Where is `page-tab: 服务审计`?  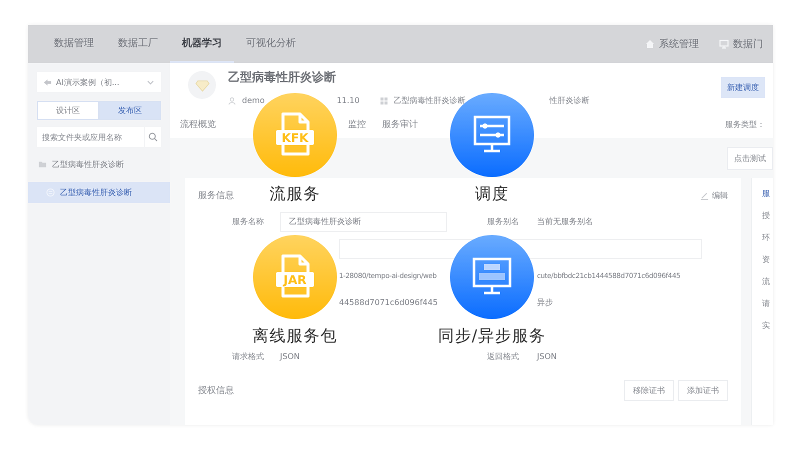 page-tab: 服务审计 is located at coordinates (400, 127).